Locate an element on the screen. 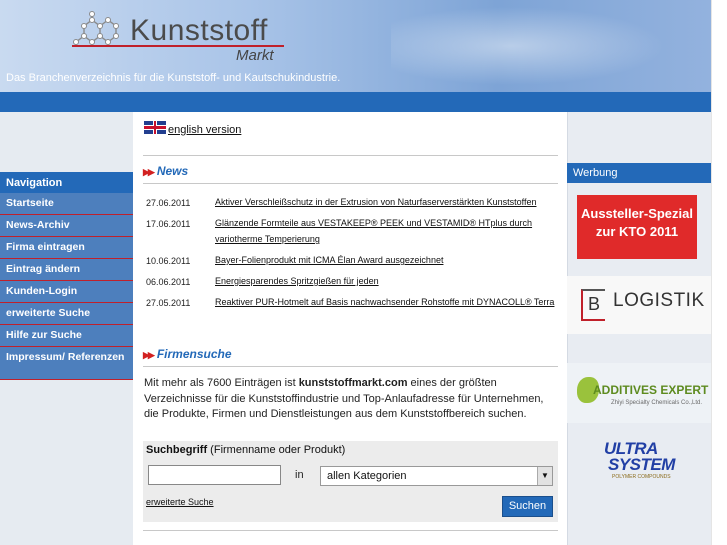  intro-brand: kunststoffmarkt.com is located at coordinates (353, 383).